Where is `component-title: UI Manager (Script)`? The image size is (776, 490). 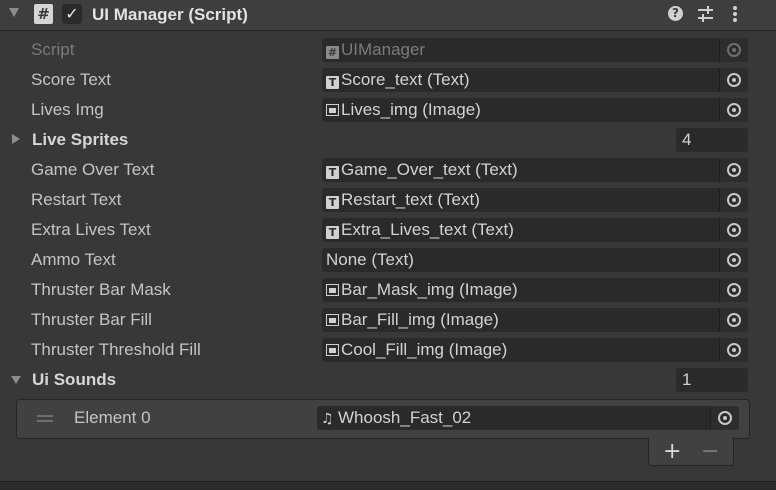
component-title: UI Manager (Script) is located at coordinates (170, 14).